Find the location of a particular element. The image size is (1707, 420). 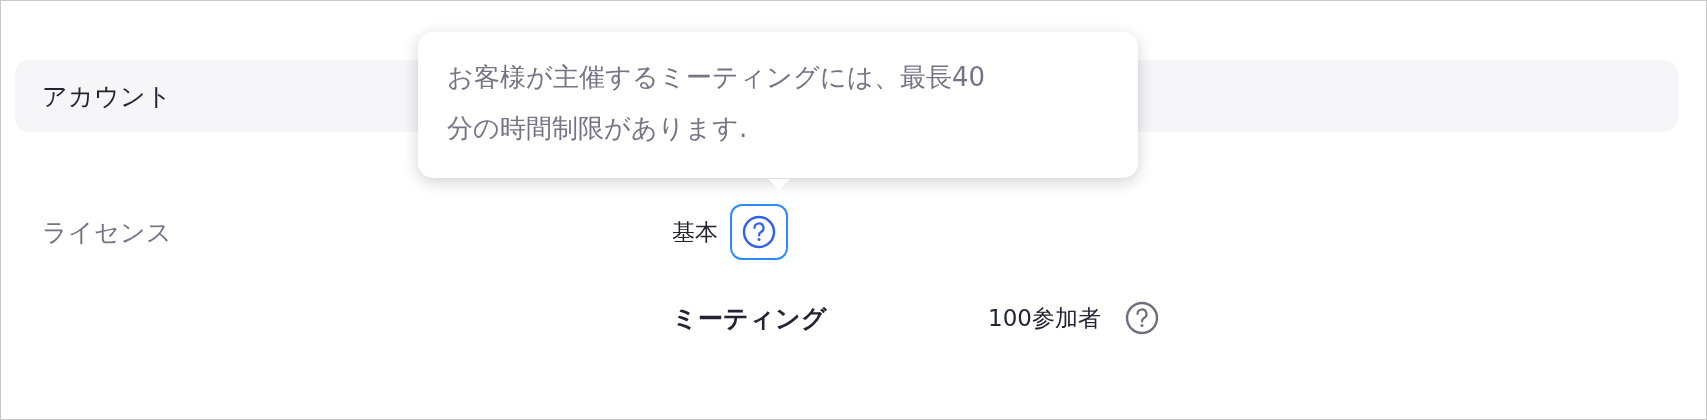

feature-name: ミーティング is located at coordinates (750, 318).